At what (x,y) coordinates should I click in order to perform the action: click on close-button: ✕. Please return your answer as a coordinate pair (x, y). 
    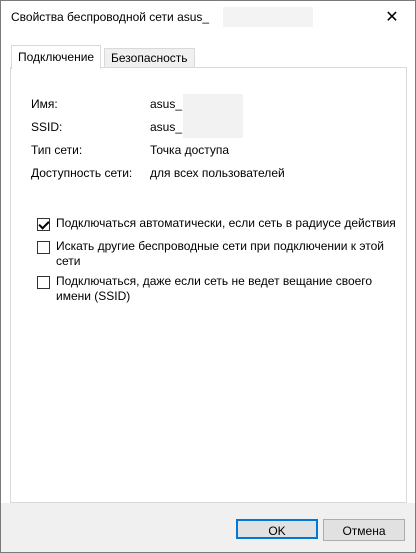
    Looking at the image, I should click on (392, 17).